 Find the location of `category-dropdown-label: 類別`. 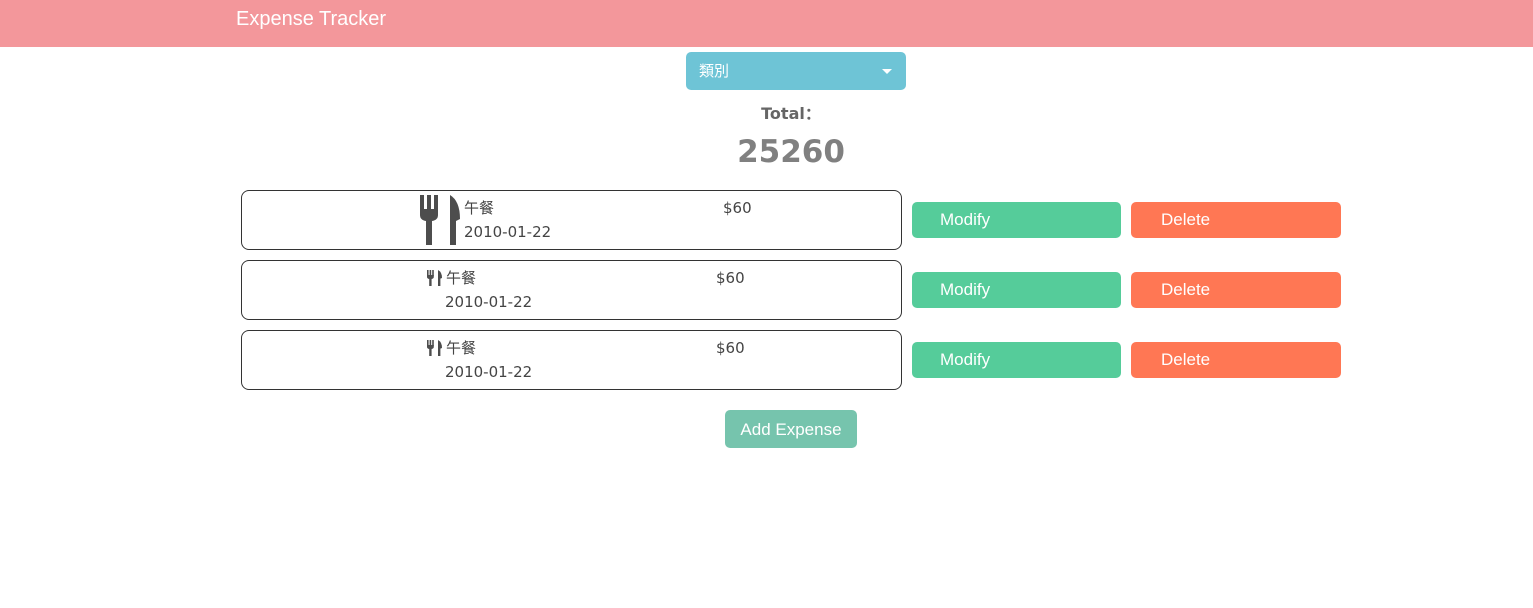

category-dropdown-label: 類別 is located at coordinates (714, 71).